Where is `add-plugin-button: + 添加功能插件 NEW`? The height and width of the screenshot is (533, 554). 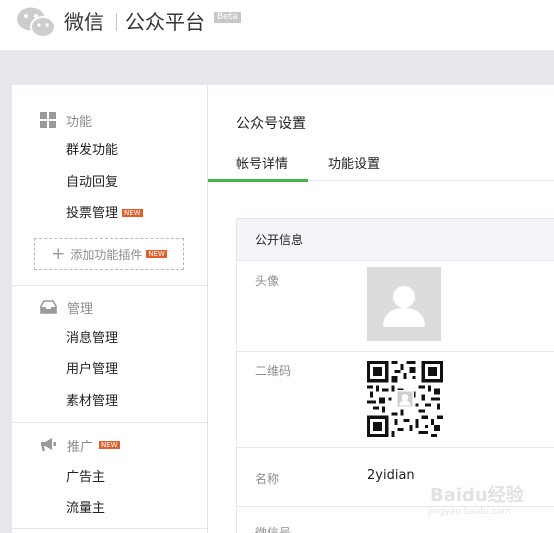
add-plugin-button: + 添加功能插件 NEW is located at coordinates (109, 254).